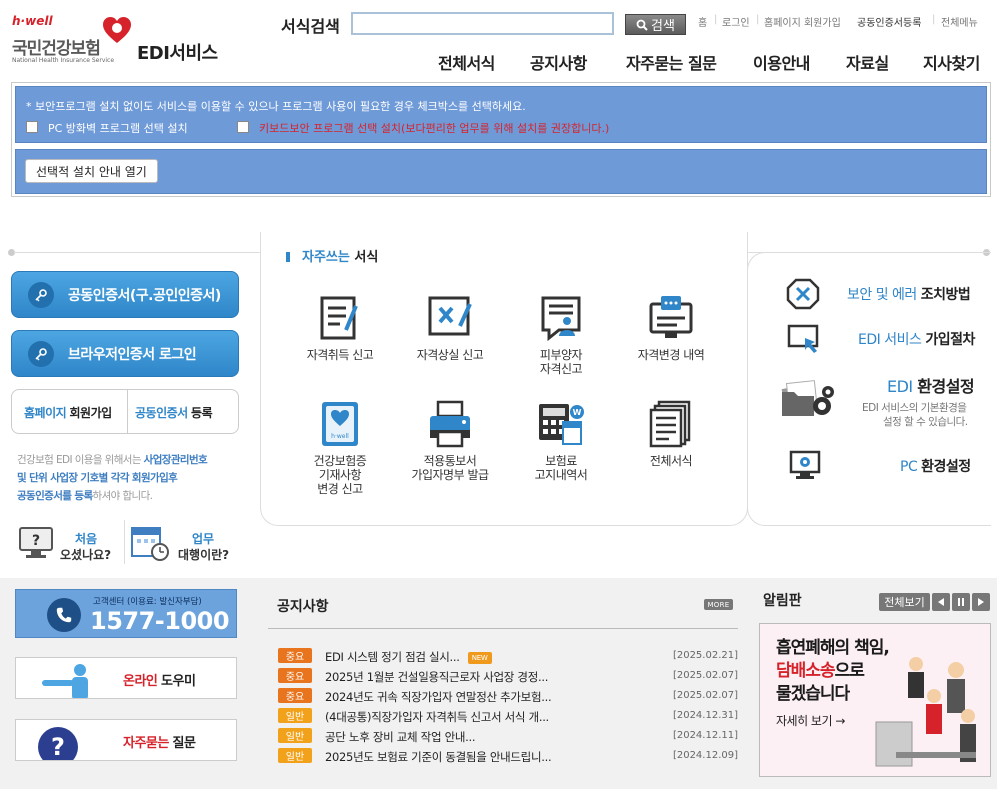  I want to click on fav-label-text: 보험료 고지내역서, so click(561, 468).